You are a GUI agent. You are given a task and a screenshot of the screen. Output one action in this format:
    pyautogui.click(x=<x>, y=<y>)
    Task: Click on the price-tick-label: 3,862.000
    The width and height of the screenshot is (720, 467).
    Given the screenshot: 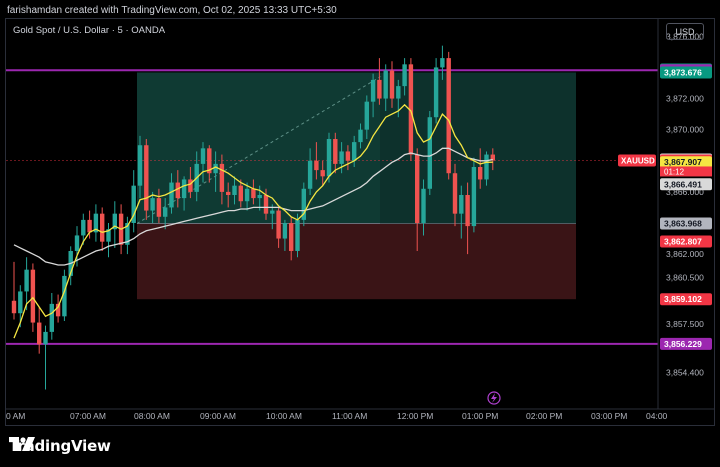 What is the action you would take?
    pyautogui.click(x=685, y=254)
    